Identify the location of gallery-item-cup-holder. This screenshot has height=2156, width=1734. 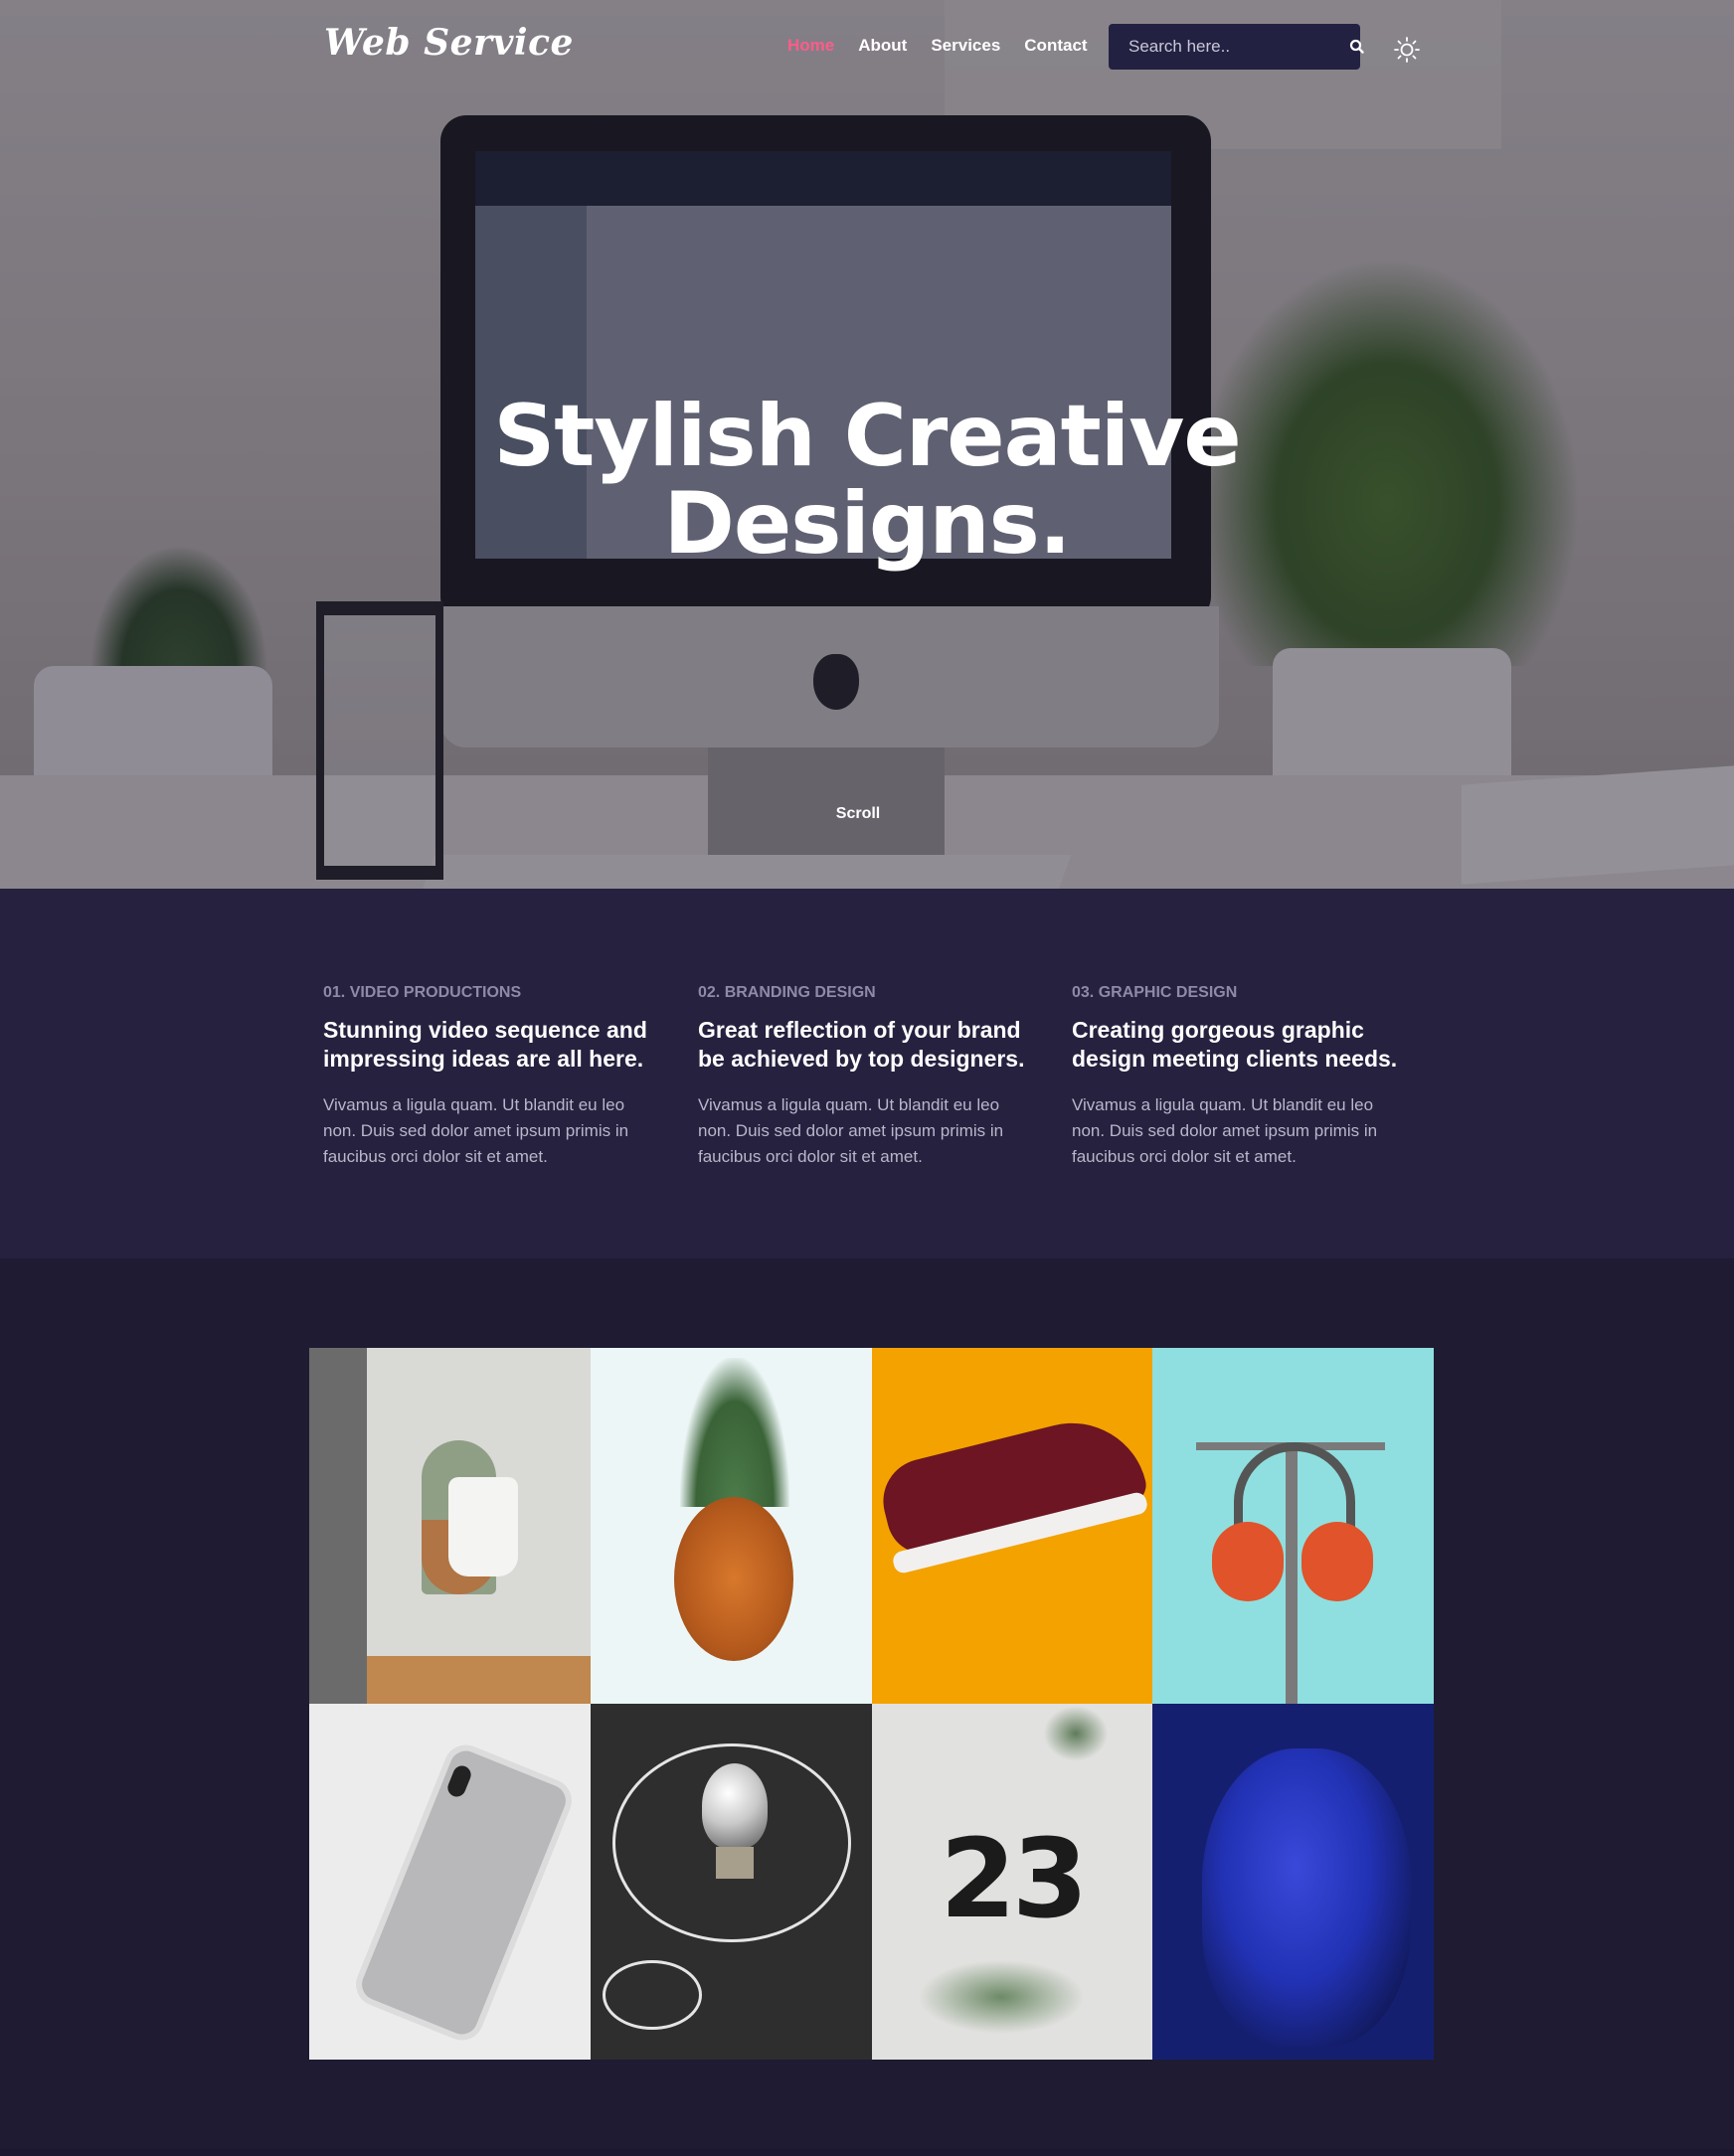
(450, 1526).